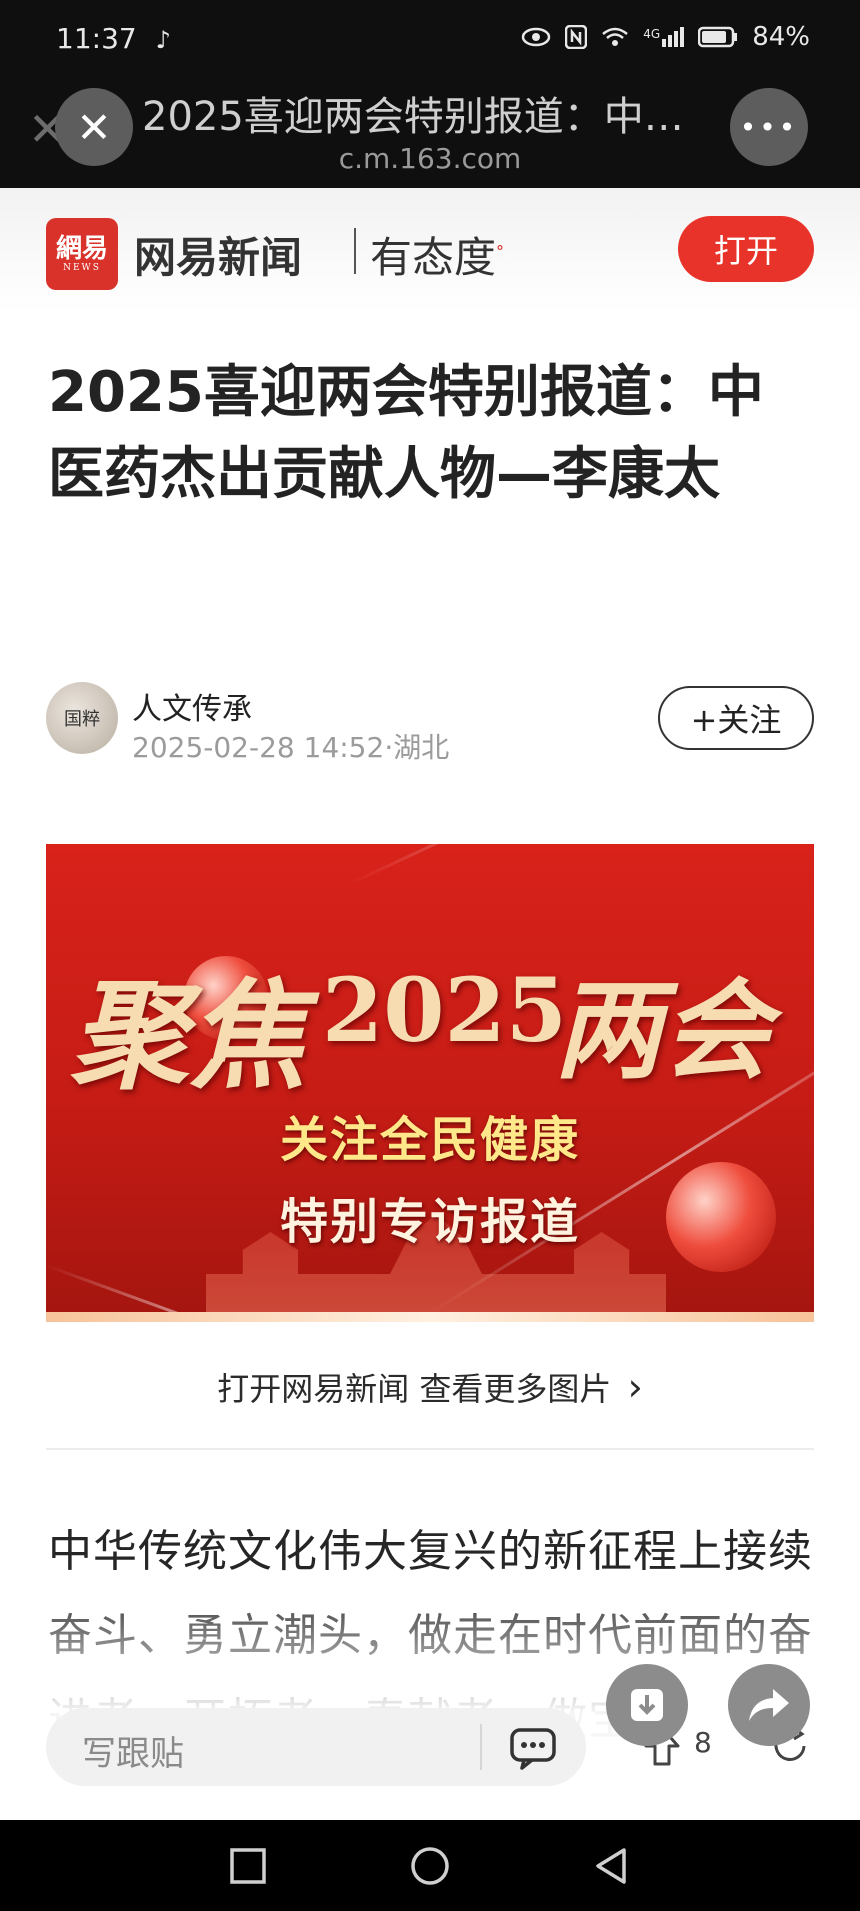  Describe the element at coordinates (576, 37) in the screenshot. I see `nfc-icon` at that location.